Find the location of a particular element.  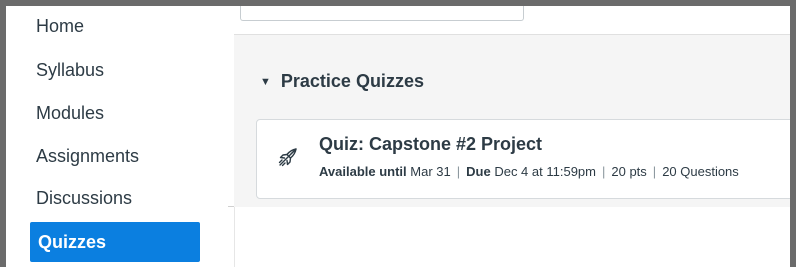

available-label: Available until is located at coordinates (363, 171).